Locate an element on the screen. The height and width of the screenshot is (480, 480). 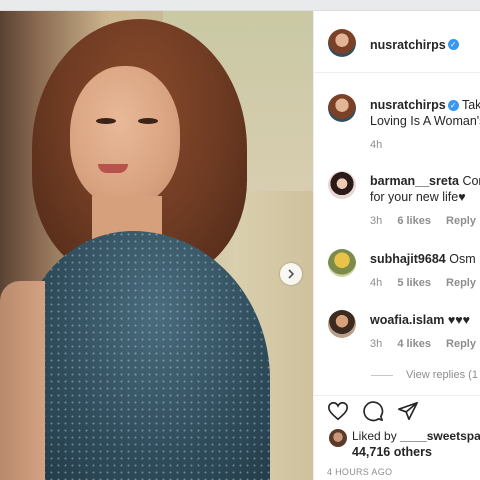
view-replies-link: View replies (1 is located at coordinates (442, 375).